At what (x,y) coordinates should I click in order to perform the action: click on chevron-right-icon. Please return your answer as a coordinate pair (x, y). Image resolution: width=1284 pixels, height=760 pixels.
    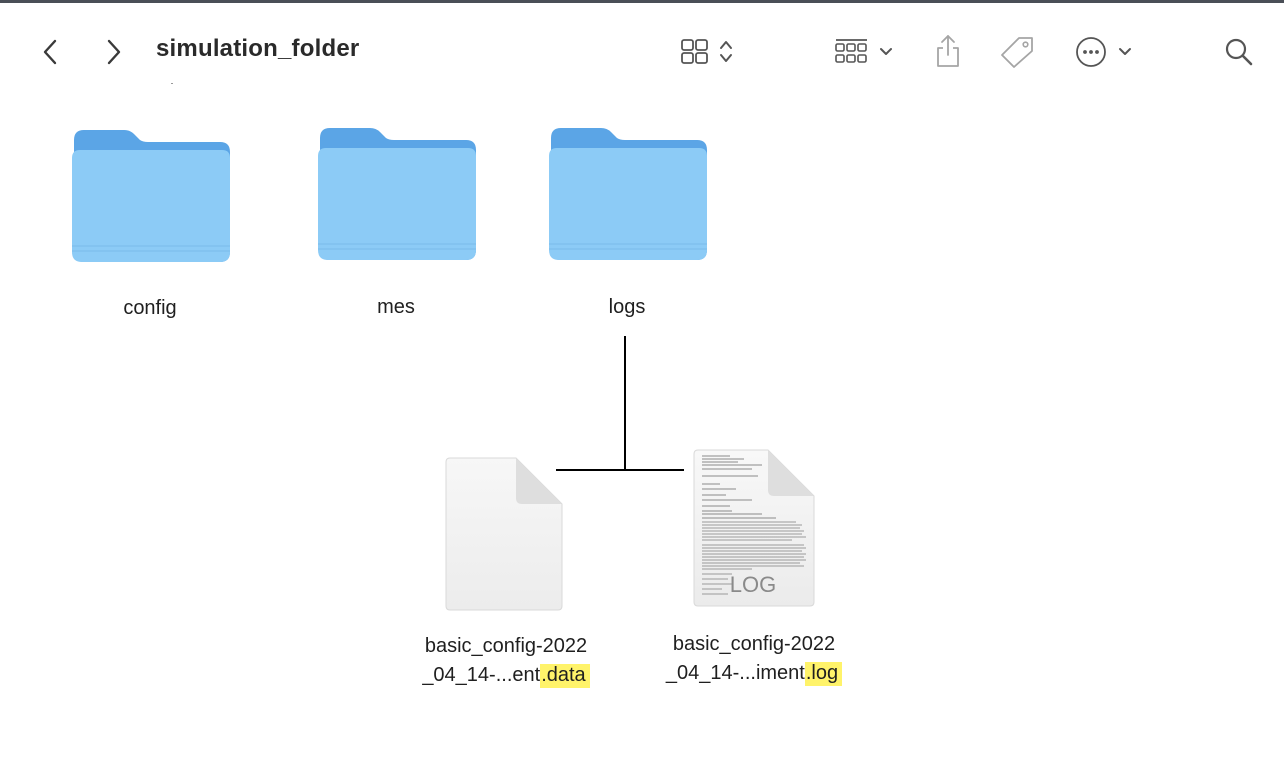
    Looking at the image, I should click on (114, 52).